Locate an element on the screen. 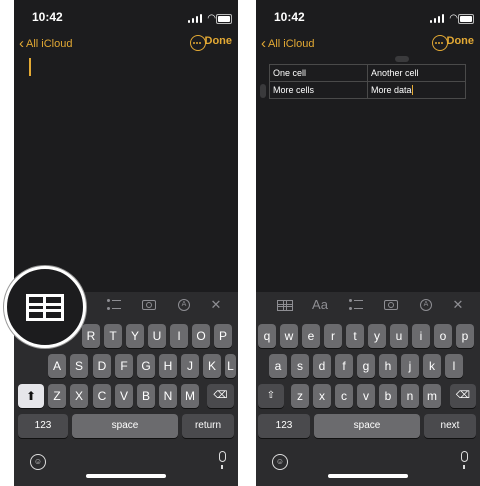 The image size is (480, 486). table-button-callout is located at coordinates (45, 307).